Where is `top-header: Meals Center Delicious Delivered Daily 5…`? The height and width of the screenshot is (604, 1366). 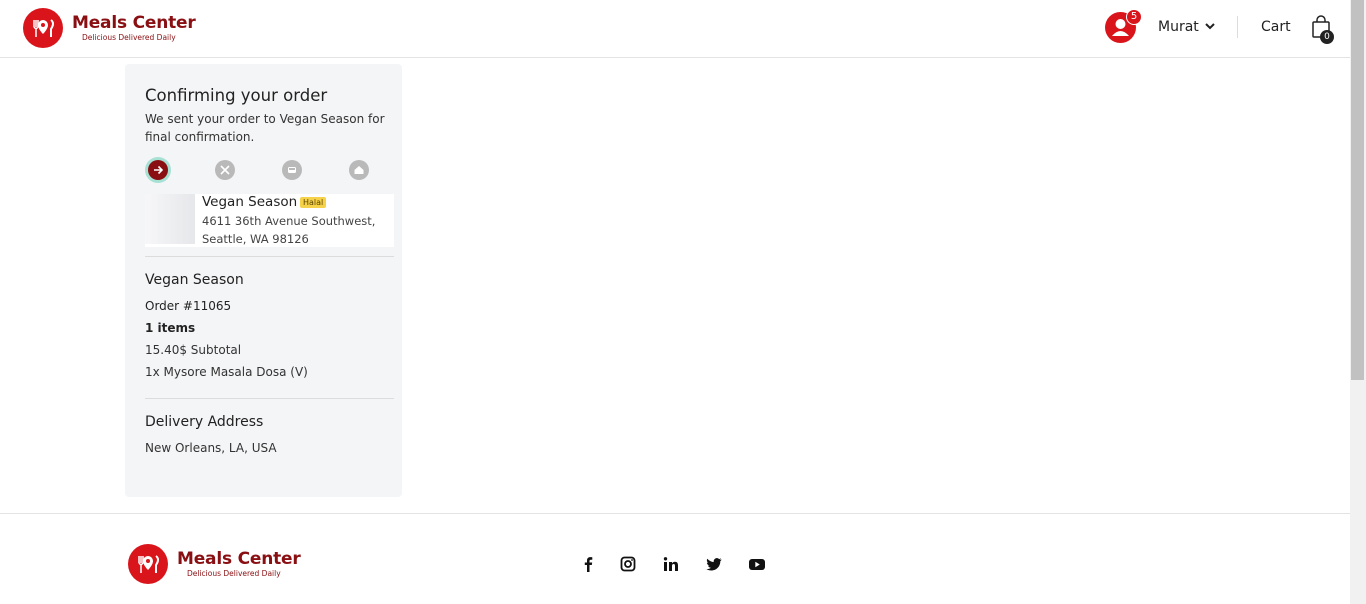 top-header: Meals Center Delicious Delivered Daily 5… is located at coordinates (675, 29).